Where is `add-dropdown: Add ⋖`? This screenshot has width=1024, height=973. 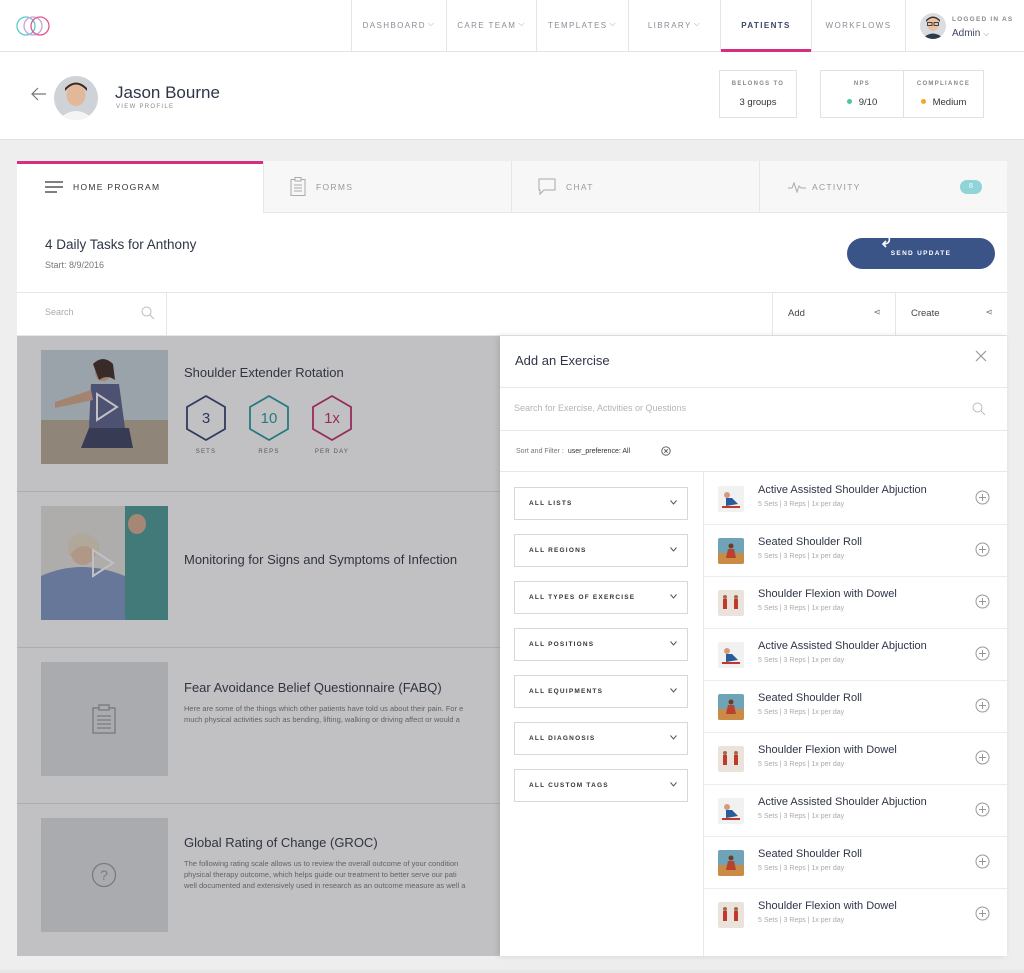
add-dropdown: Add ⋖ is located at coordinates (833, 314).